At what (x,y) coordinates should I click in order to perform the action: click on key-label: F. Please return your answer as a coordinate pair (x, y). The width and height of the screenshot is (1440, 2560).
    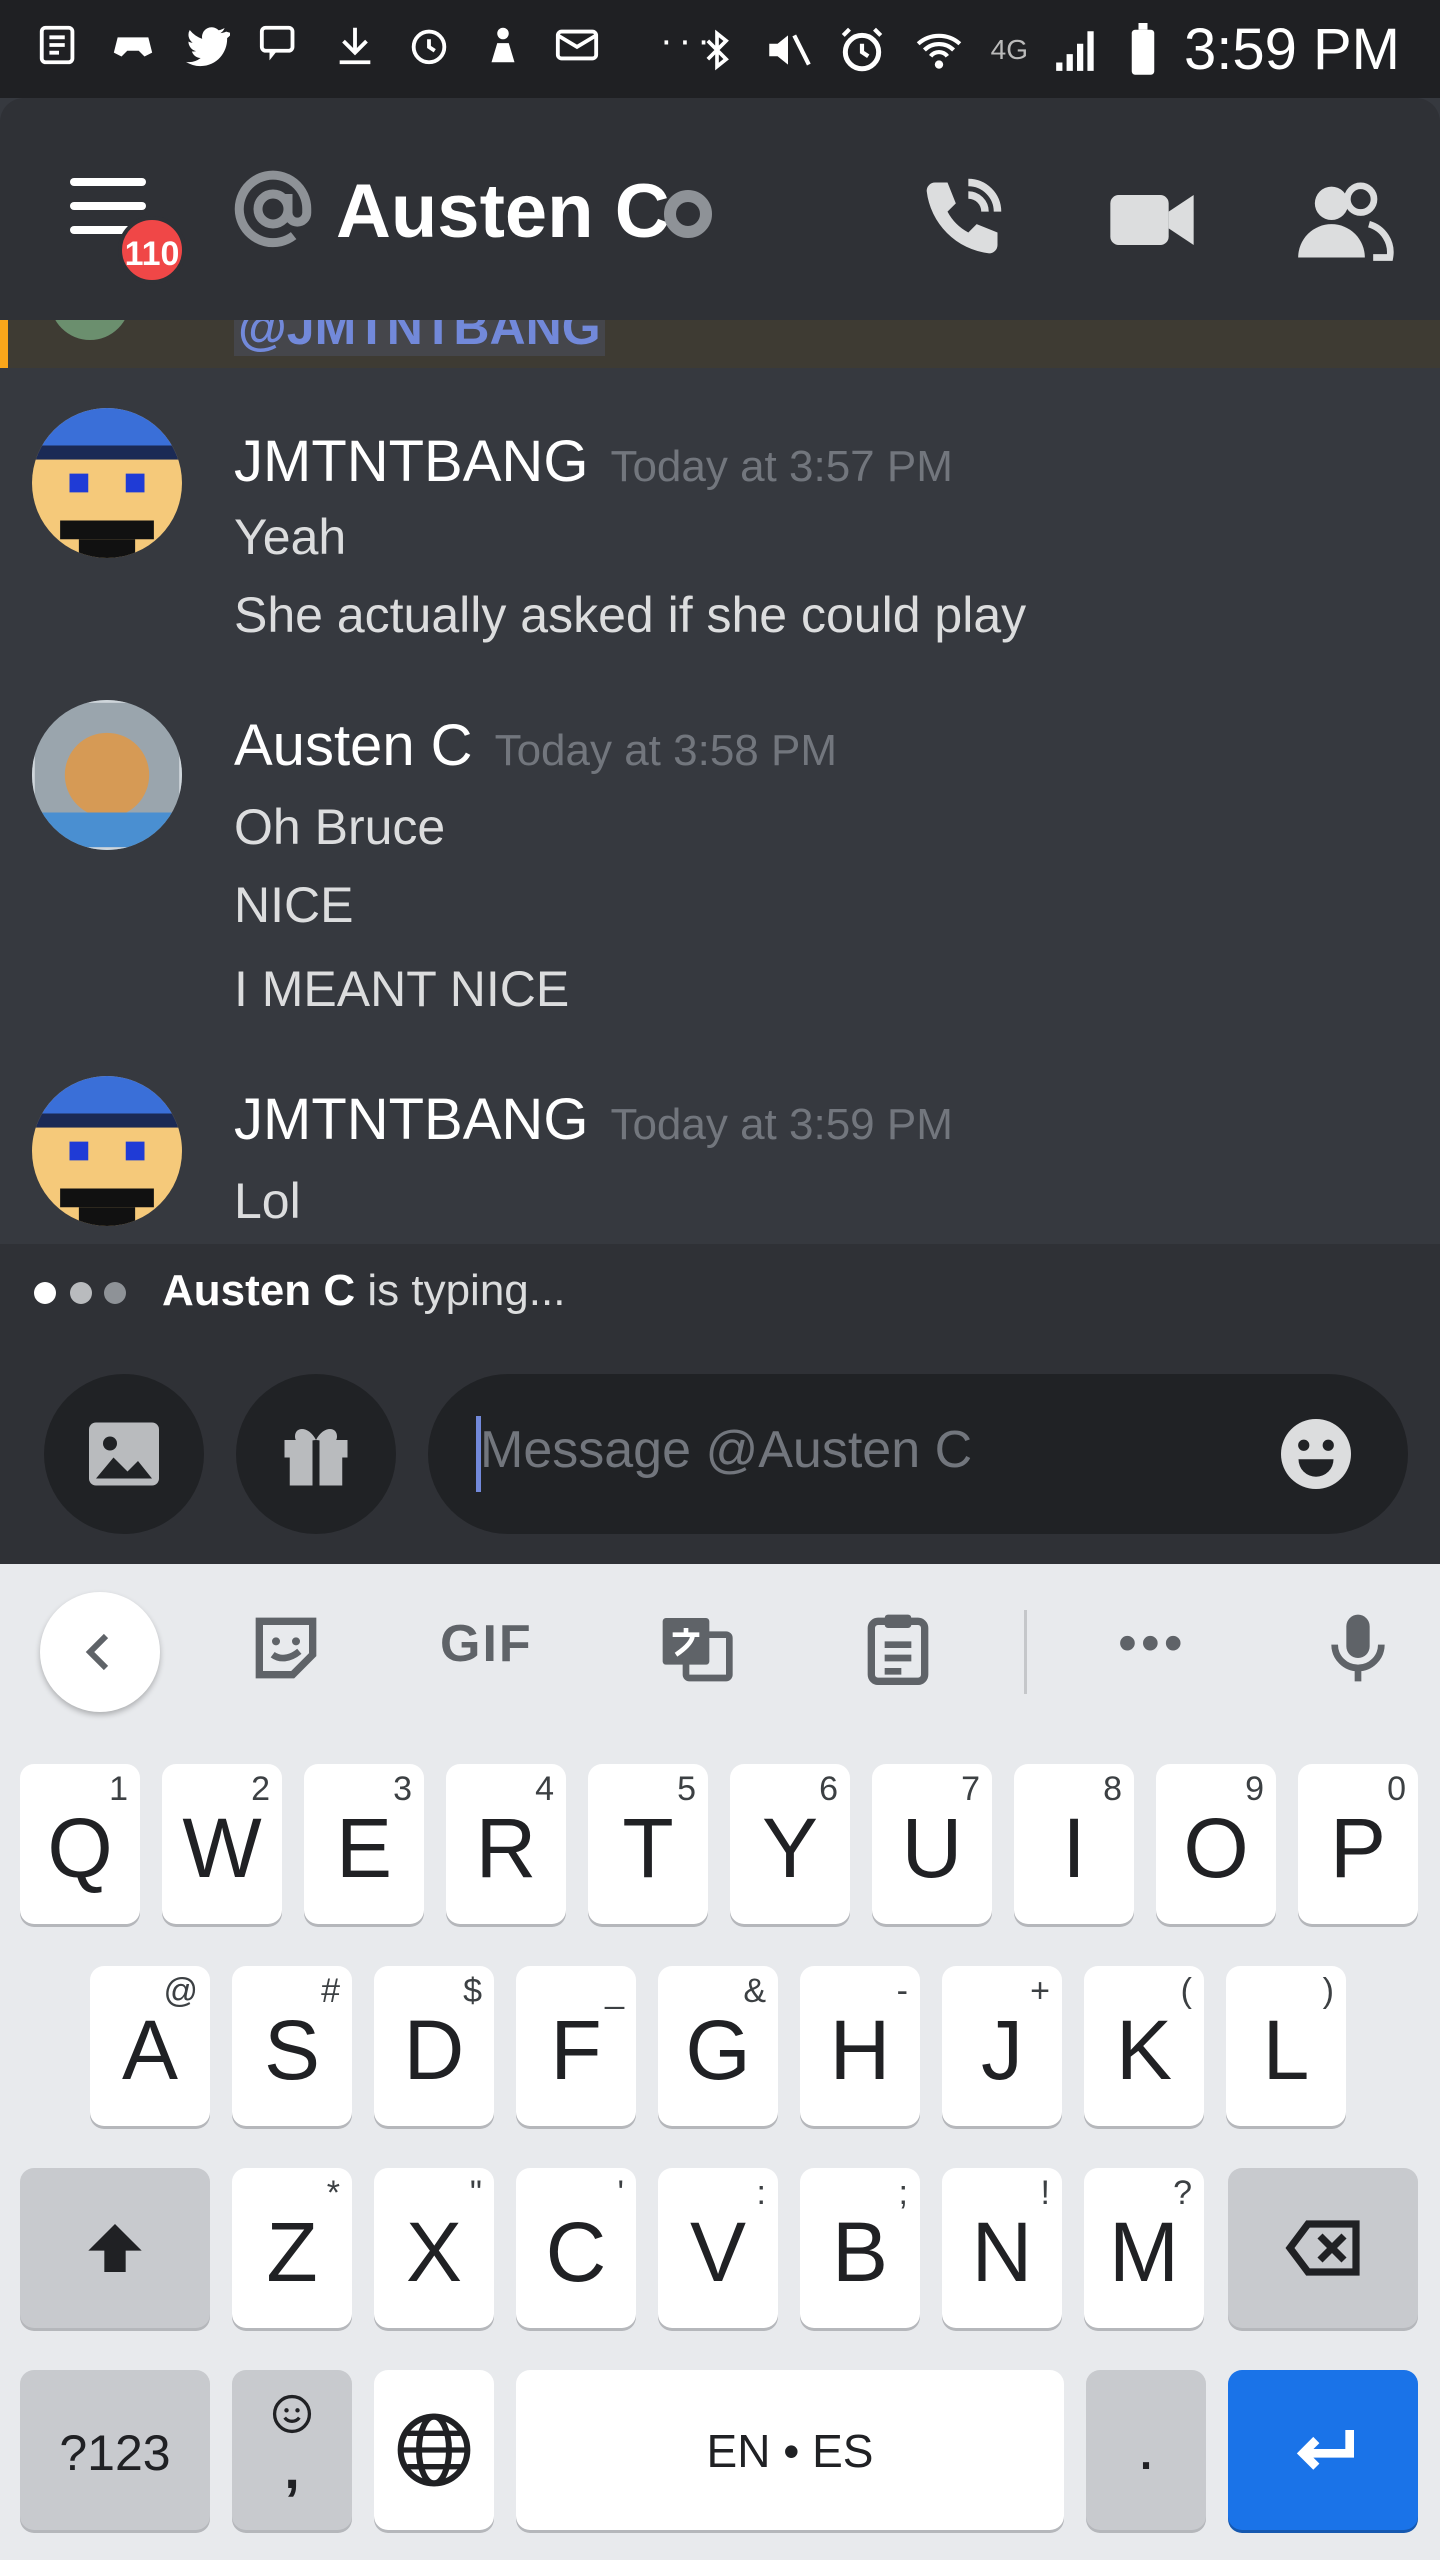
    Looking at the image, I should click on (576, 2050).